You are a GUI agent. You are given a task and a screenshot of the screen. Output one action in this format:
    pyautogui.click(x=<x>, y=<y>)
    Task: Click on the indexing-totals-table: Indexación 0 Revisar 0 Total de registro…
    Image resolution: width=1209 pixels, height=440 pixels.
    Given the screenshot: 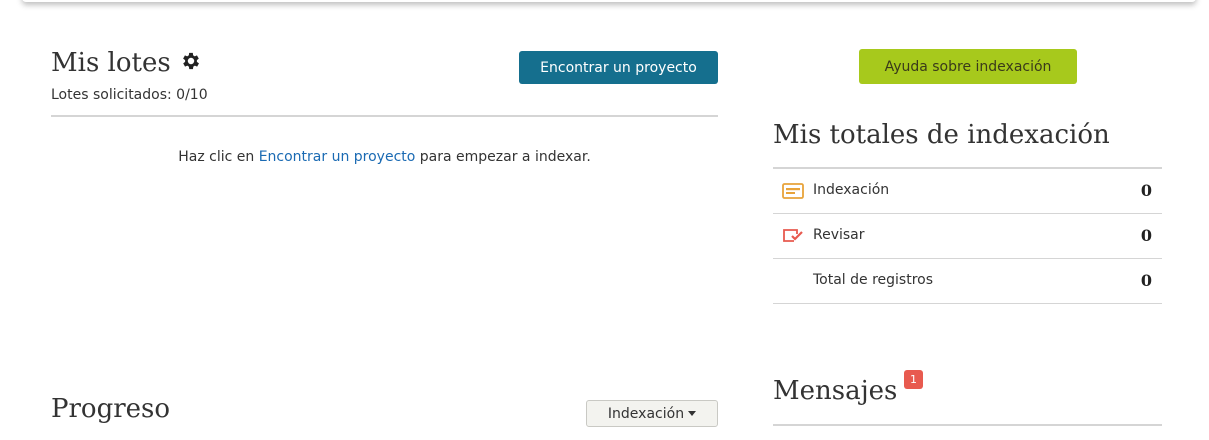 What is the action you would take?
    pyautogui.click(x=967, y=235)
    